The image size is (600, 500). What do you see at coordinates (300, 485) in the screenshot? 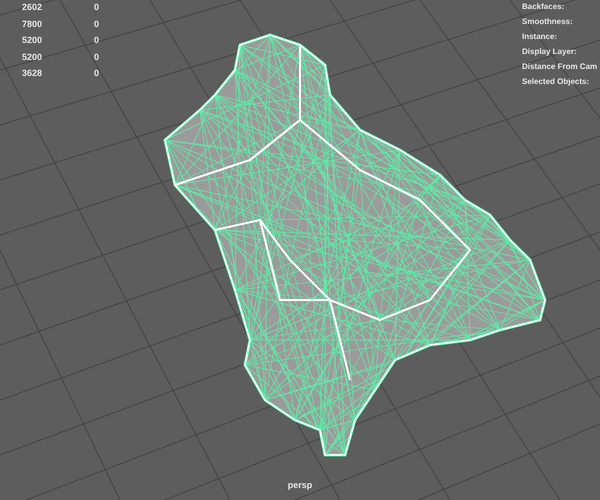
I see `camera-label: persp` at bounding box center [300, 485].